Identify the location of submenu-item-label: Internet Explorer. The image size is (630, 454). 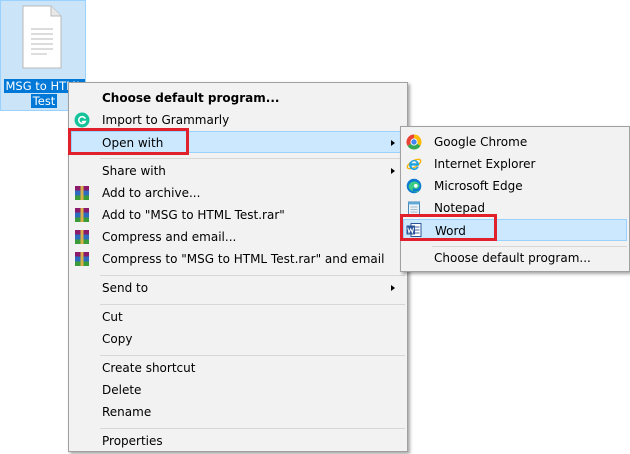
(485, 164).